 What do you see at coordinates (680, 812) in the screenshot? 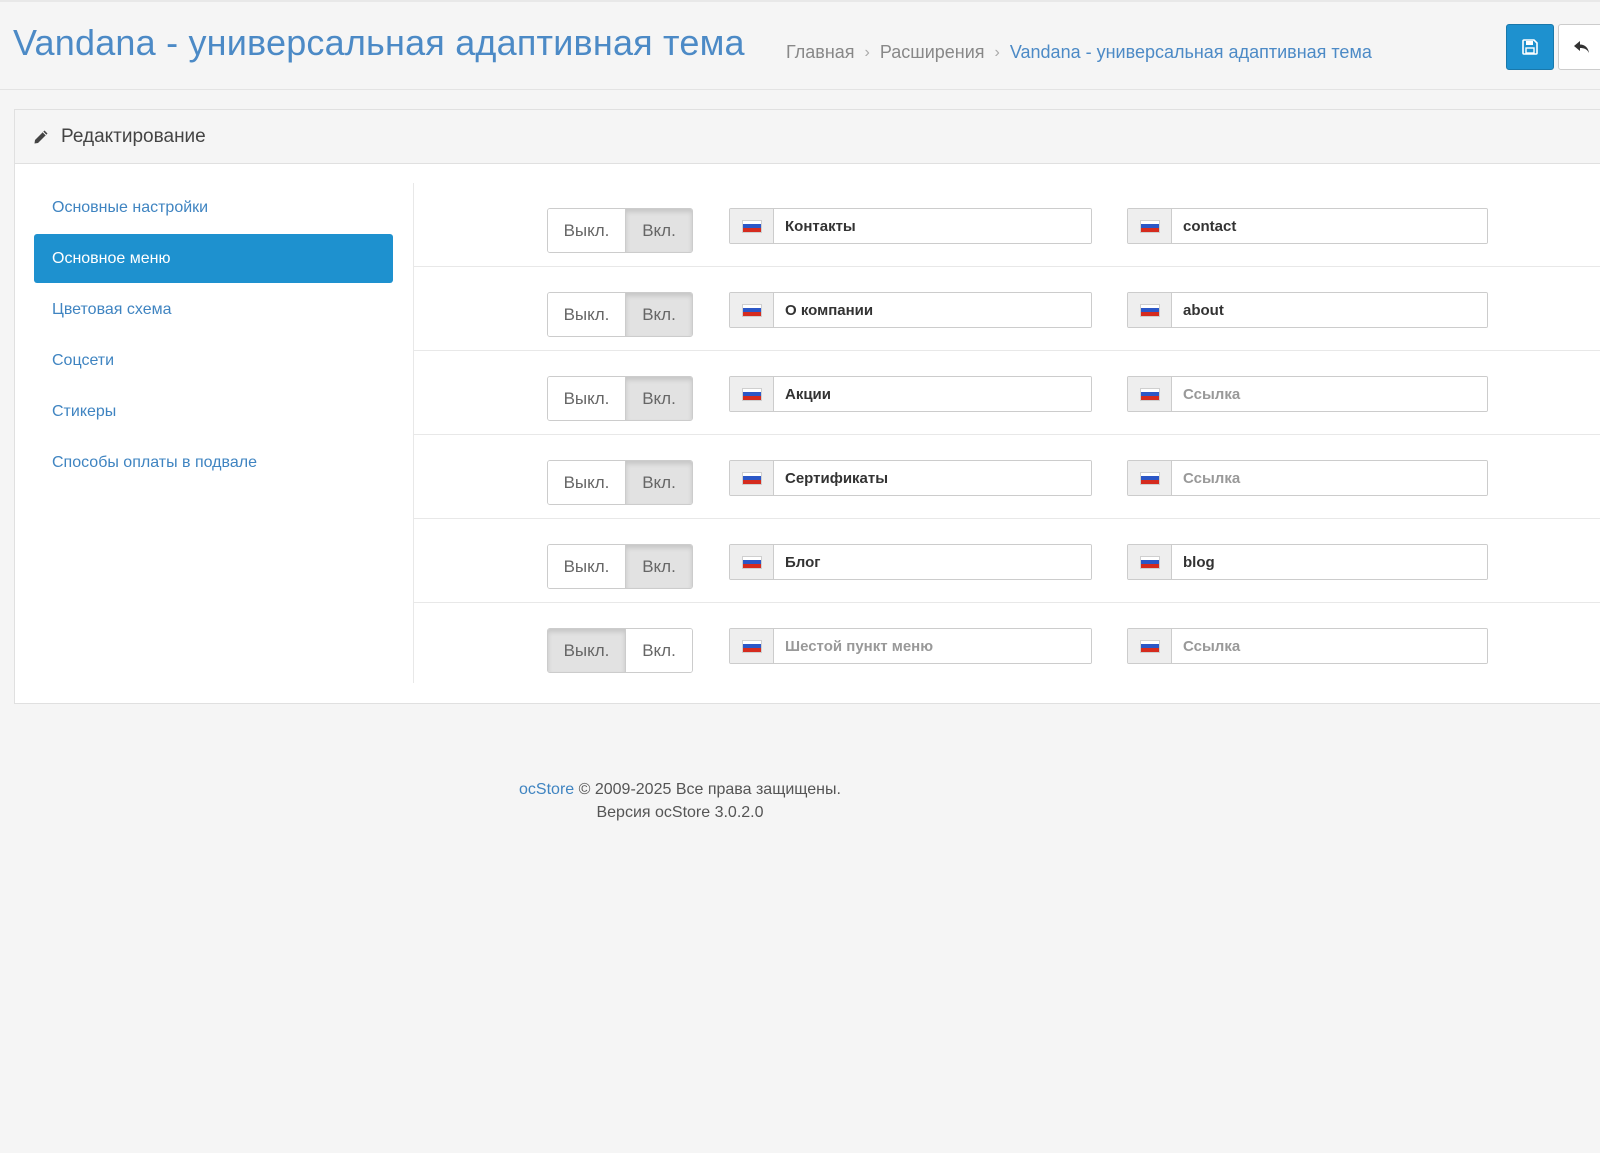
I see `footer-version: Версия ocStore 3.0.2.0` at bounding box center [680, 812].